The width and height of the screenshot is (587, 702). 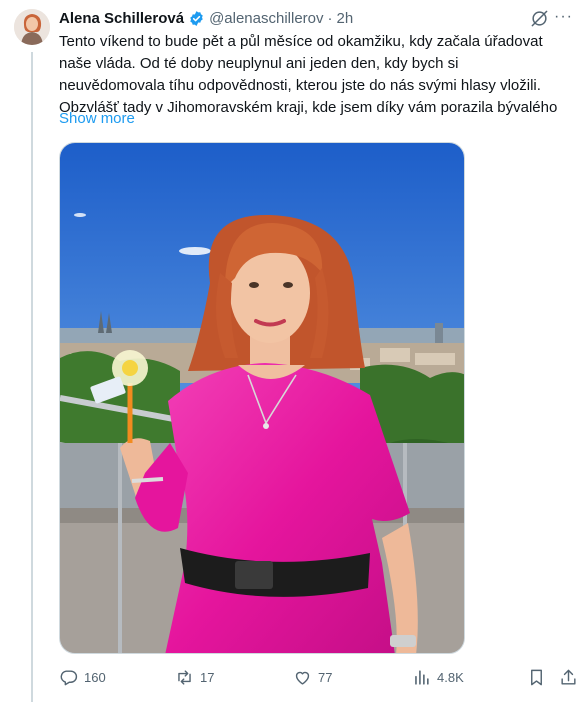 I want to click on like-count: 77, so click(x=325, y=677).